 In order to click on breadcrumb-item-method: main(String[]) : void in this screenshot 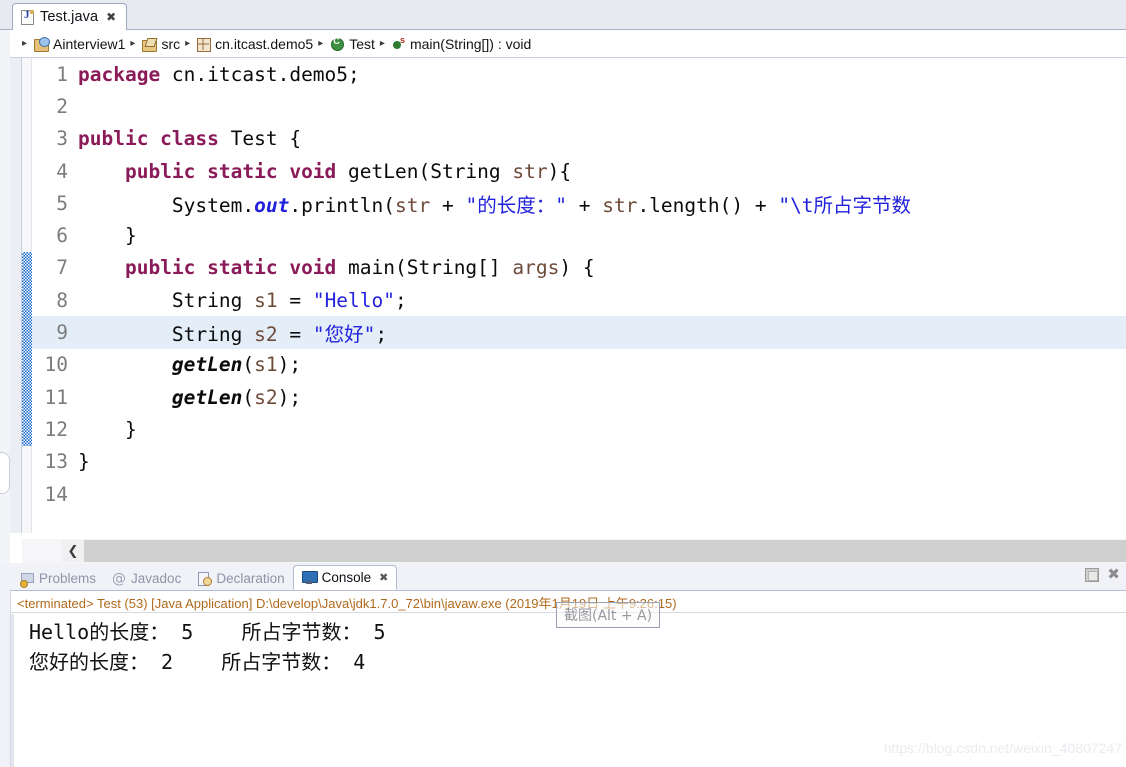, I will do `click(462, 43)`.